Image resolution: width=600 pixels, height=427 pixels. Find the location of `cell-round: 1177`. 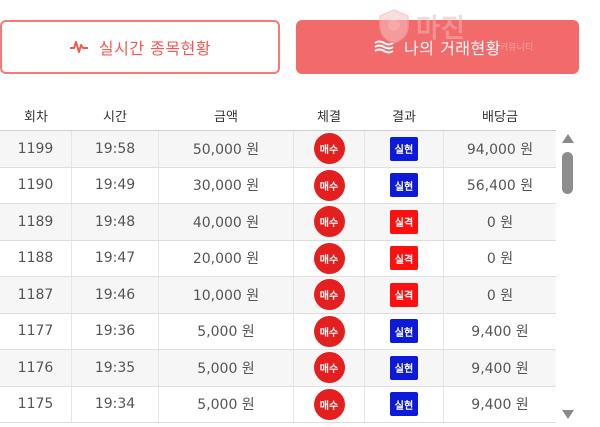

cell-round: 1177 is located at coordinates (36, 331).